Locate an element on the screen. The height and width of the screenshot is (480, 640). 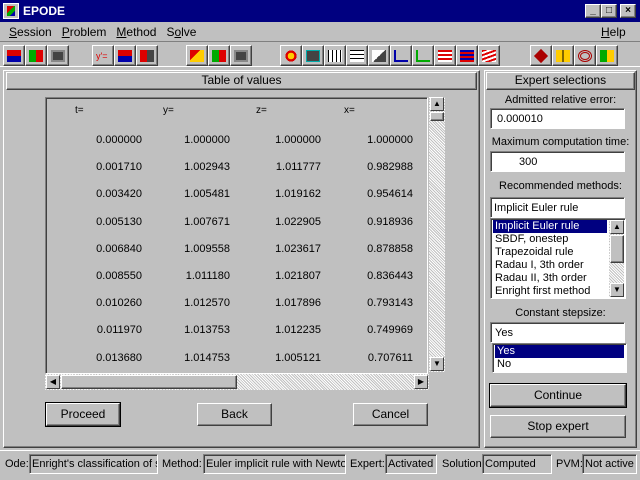
table-cell: 1.005481 is located at coordinates (207, 194).